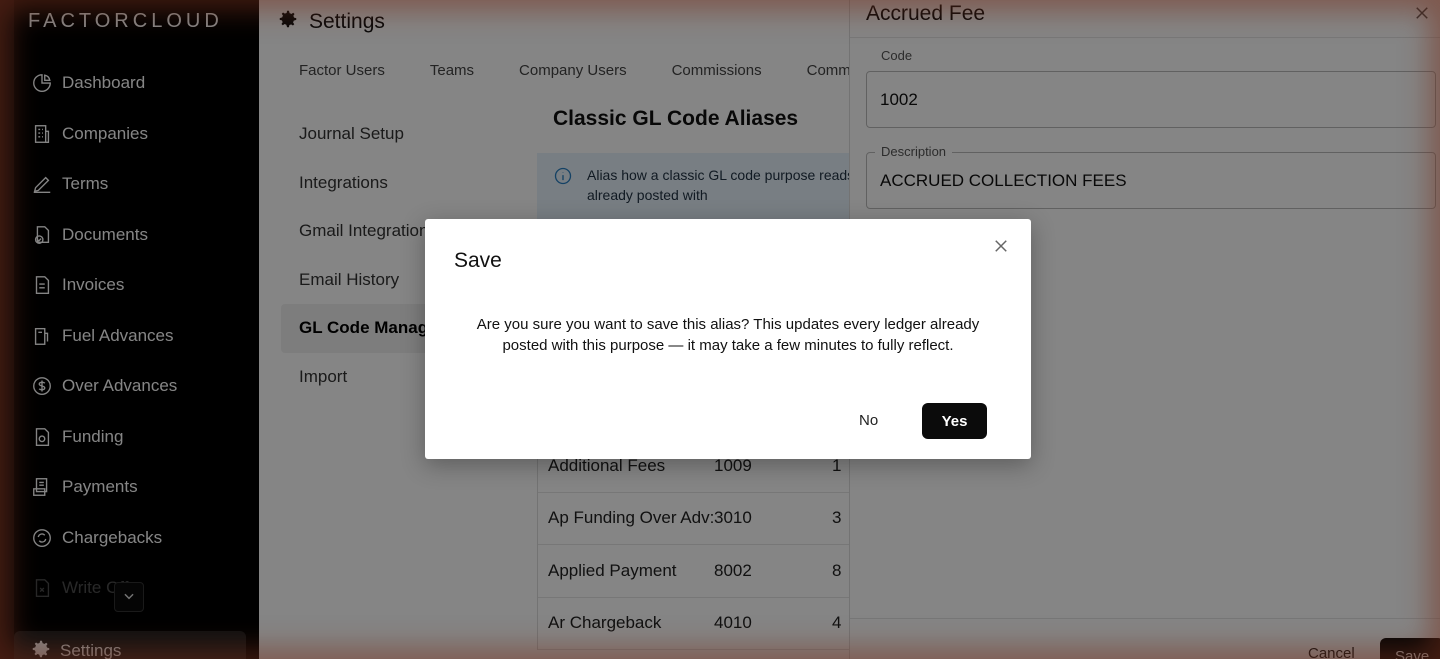 The height and width of the screenshot is (659, 1440). Describe the element at coordinates (478, 260) in the screenshot. I see `dialog-title: Save` at that location.